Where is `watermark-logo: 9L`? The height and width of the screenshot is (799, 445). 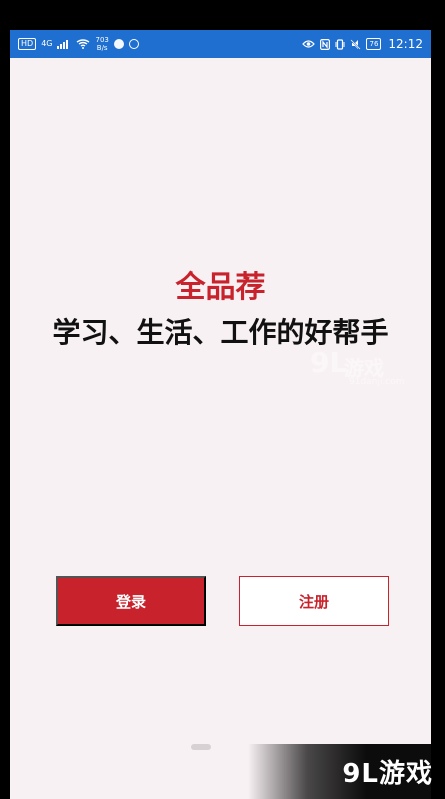 watermark-logo: 9L is located at coordinates (329, 362).